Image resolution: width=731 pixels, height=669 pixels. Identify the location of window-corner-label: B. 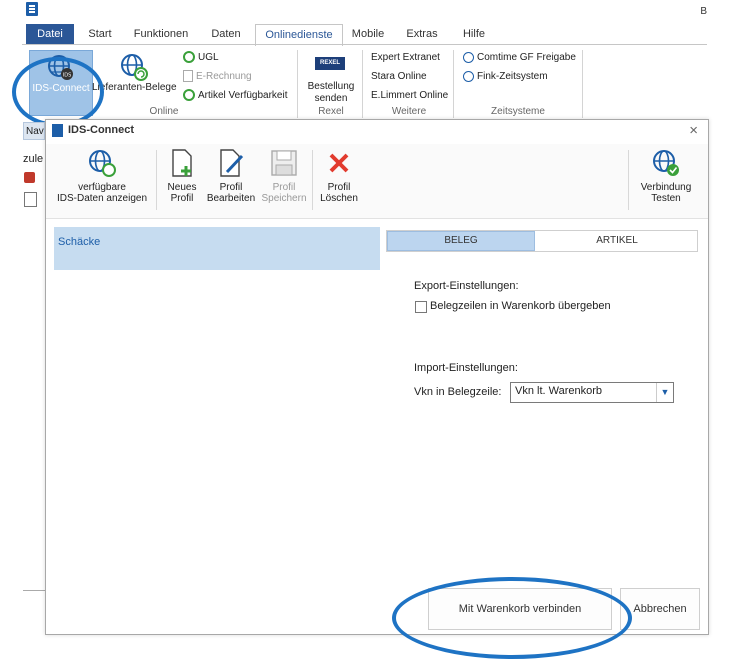
(703, 11).